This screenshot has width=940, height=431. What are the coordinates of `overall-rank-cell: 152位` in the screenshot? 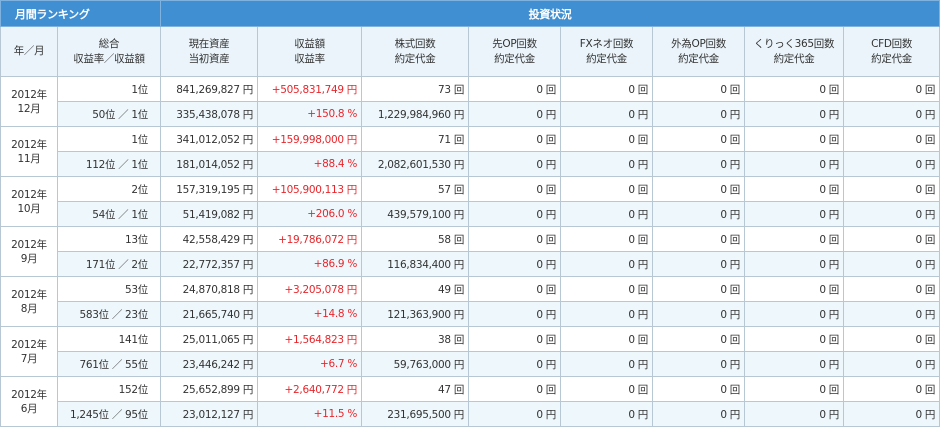 It's located at (109, 389).